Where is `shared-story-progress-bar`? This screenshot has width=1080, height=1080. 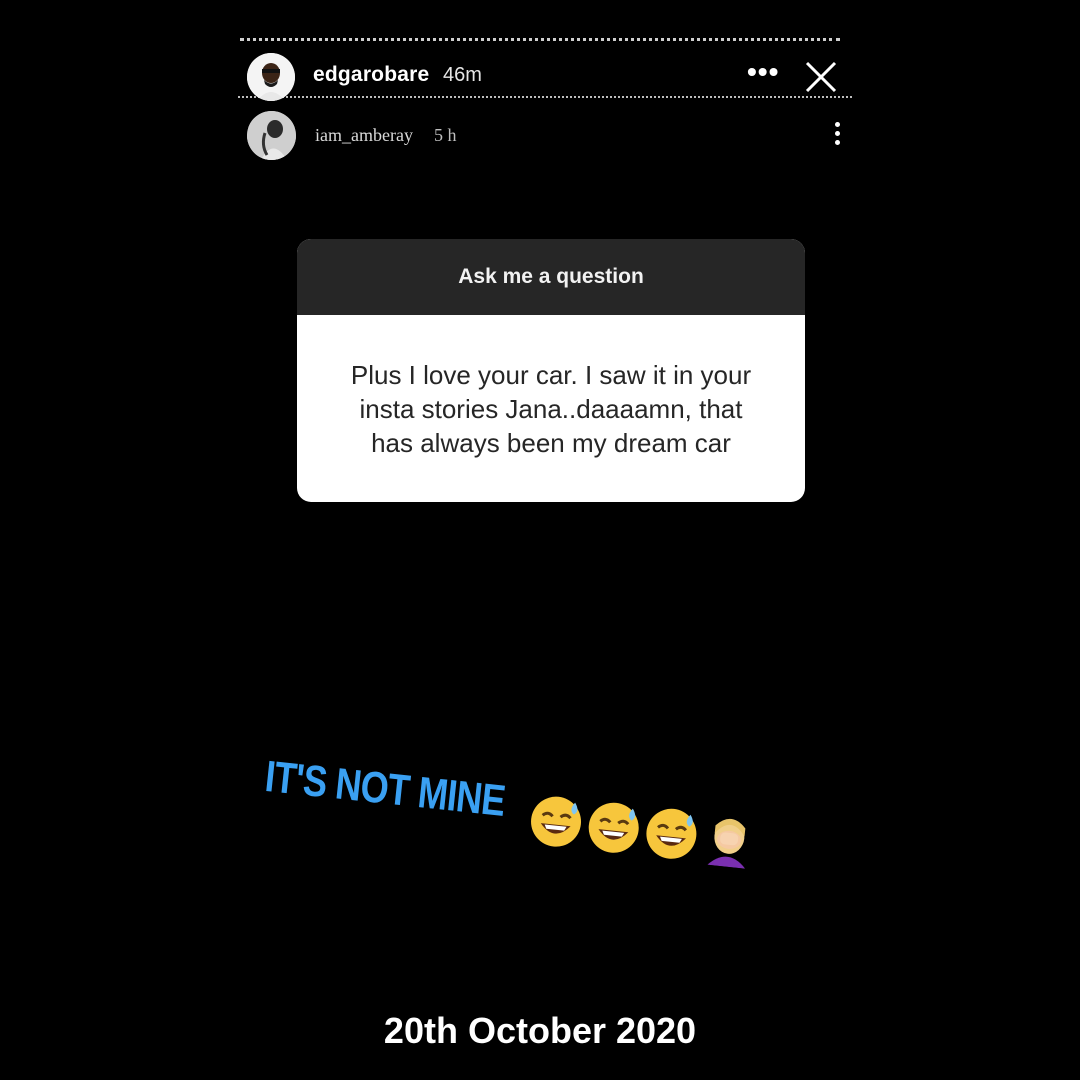 shared-story-progress-bar is located at coordinates (545, 97).